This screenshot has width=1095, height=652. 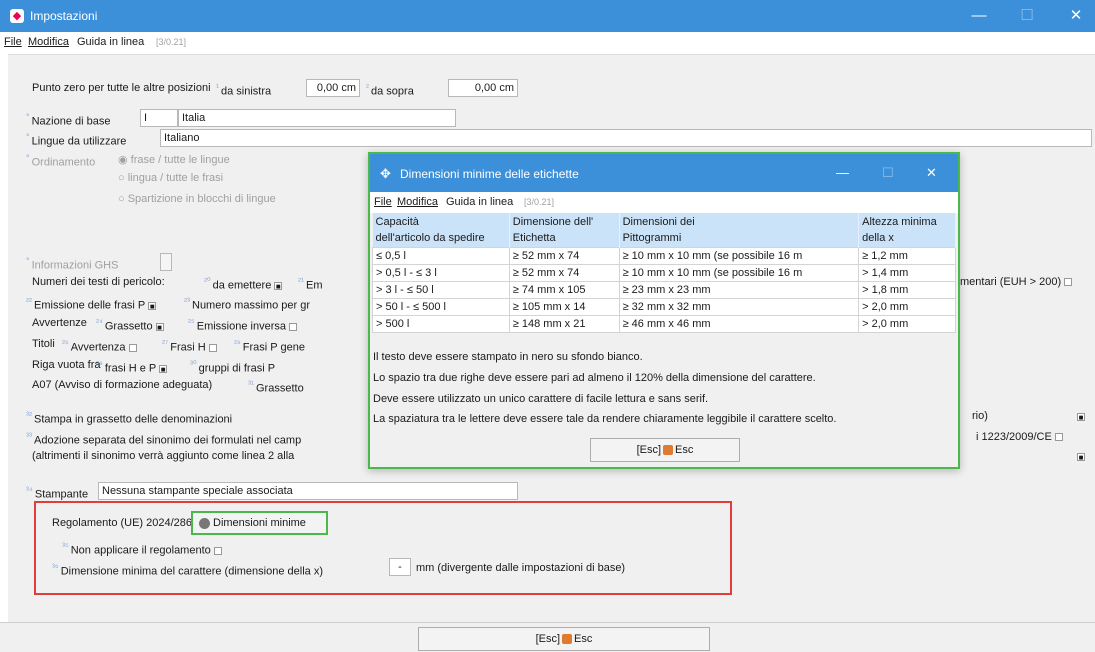 I want to click on synonym-reg: i 1223/2009/CE, so click(x=1019, y=437).